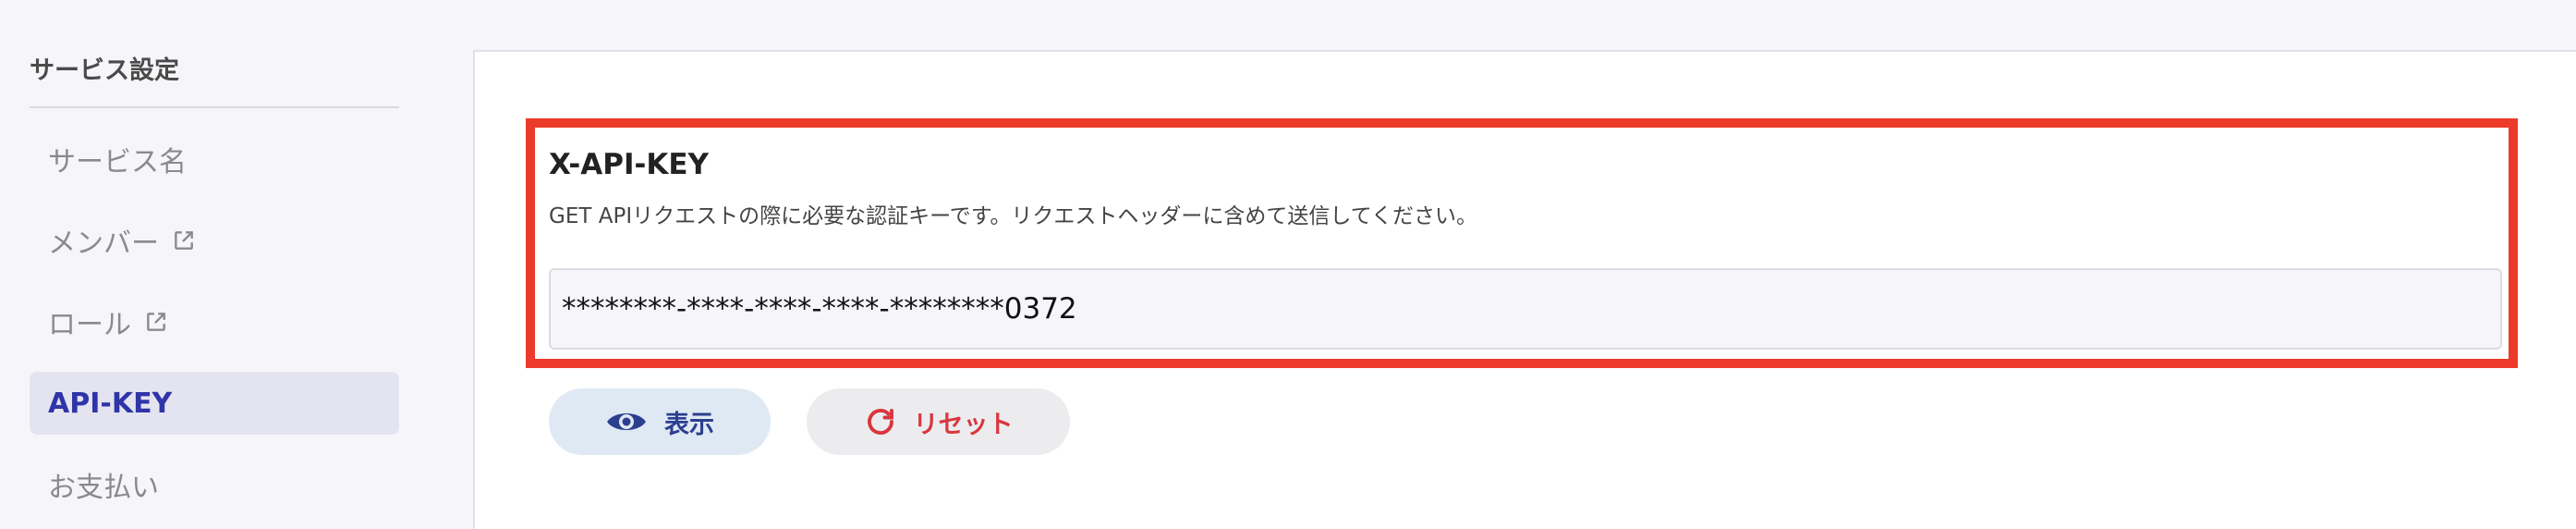 The image size is (2576, 529). Describe the element at coordinates (214, 159) in the screenshot. I see `sidebar-item-service-name: サービス名` at that location.